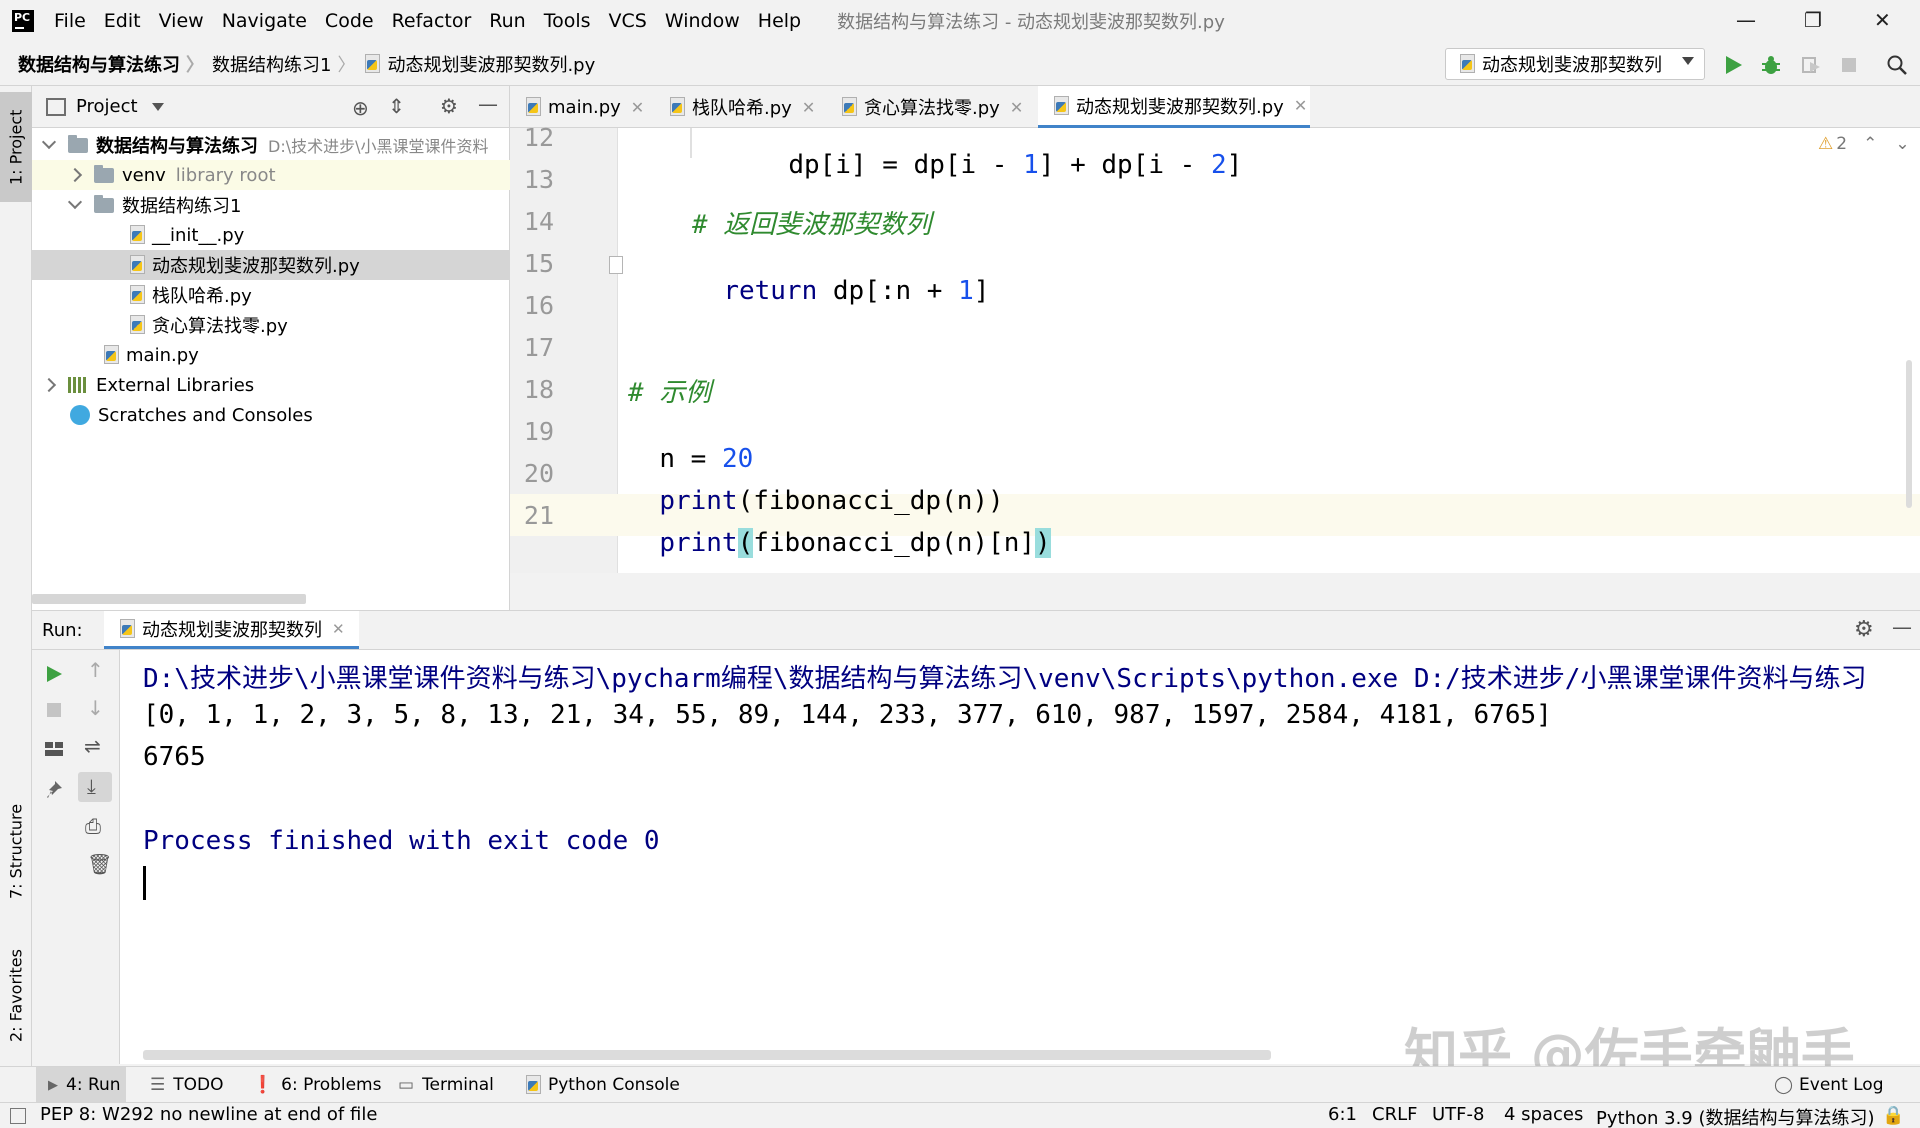 The height and width of the screenshot is (1128, 1920). Describe the element at coordinates (1811, 65) in the screenshot. I see `coverage-icon` at that location.